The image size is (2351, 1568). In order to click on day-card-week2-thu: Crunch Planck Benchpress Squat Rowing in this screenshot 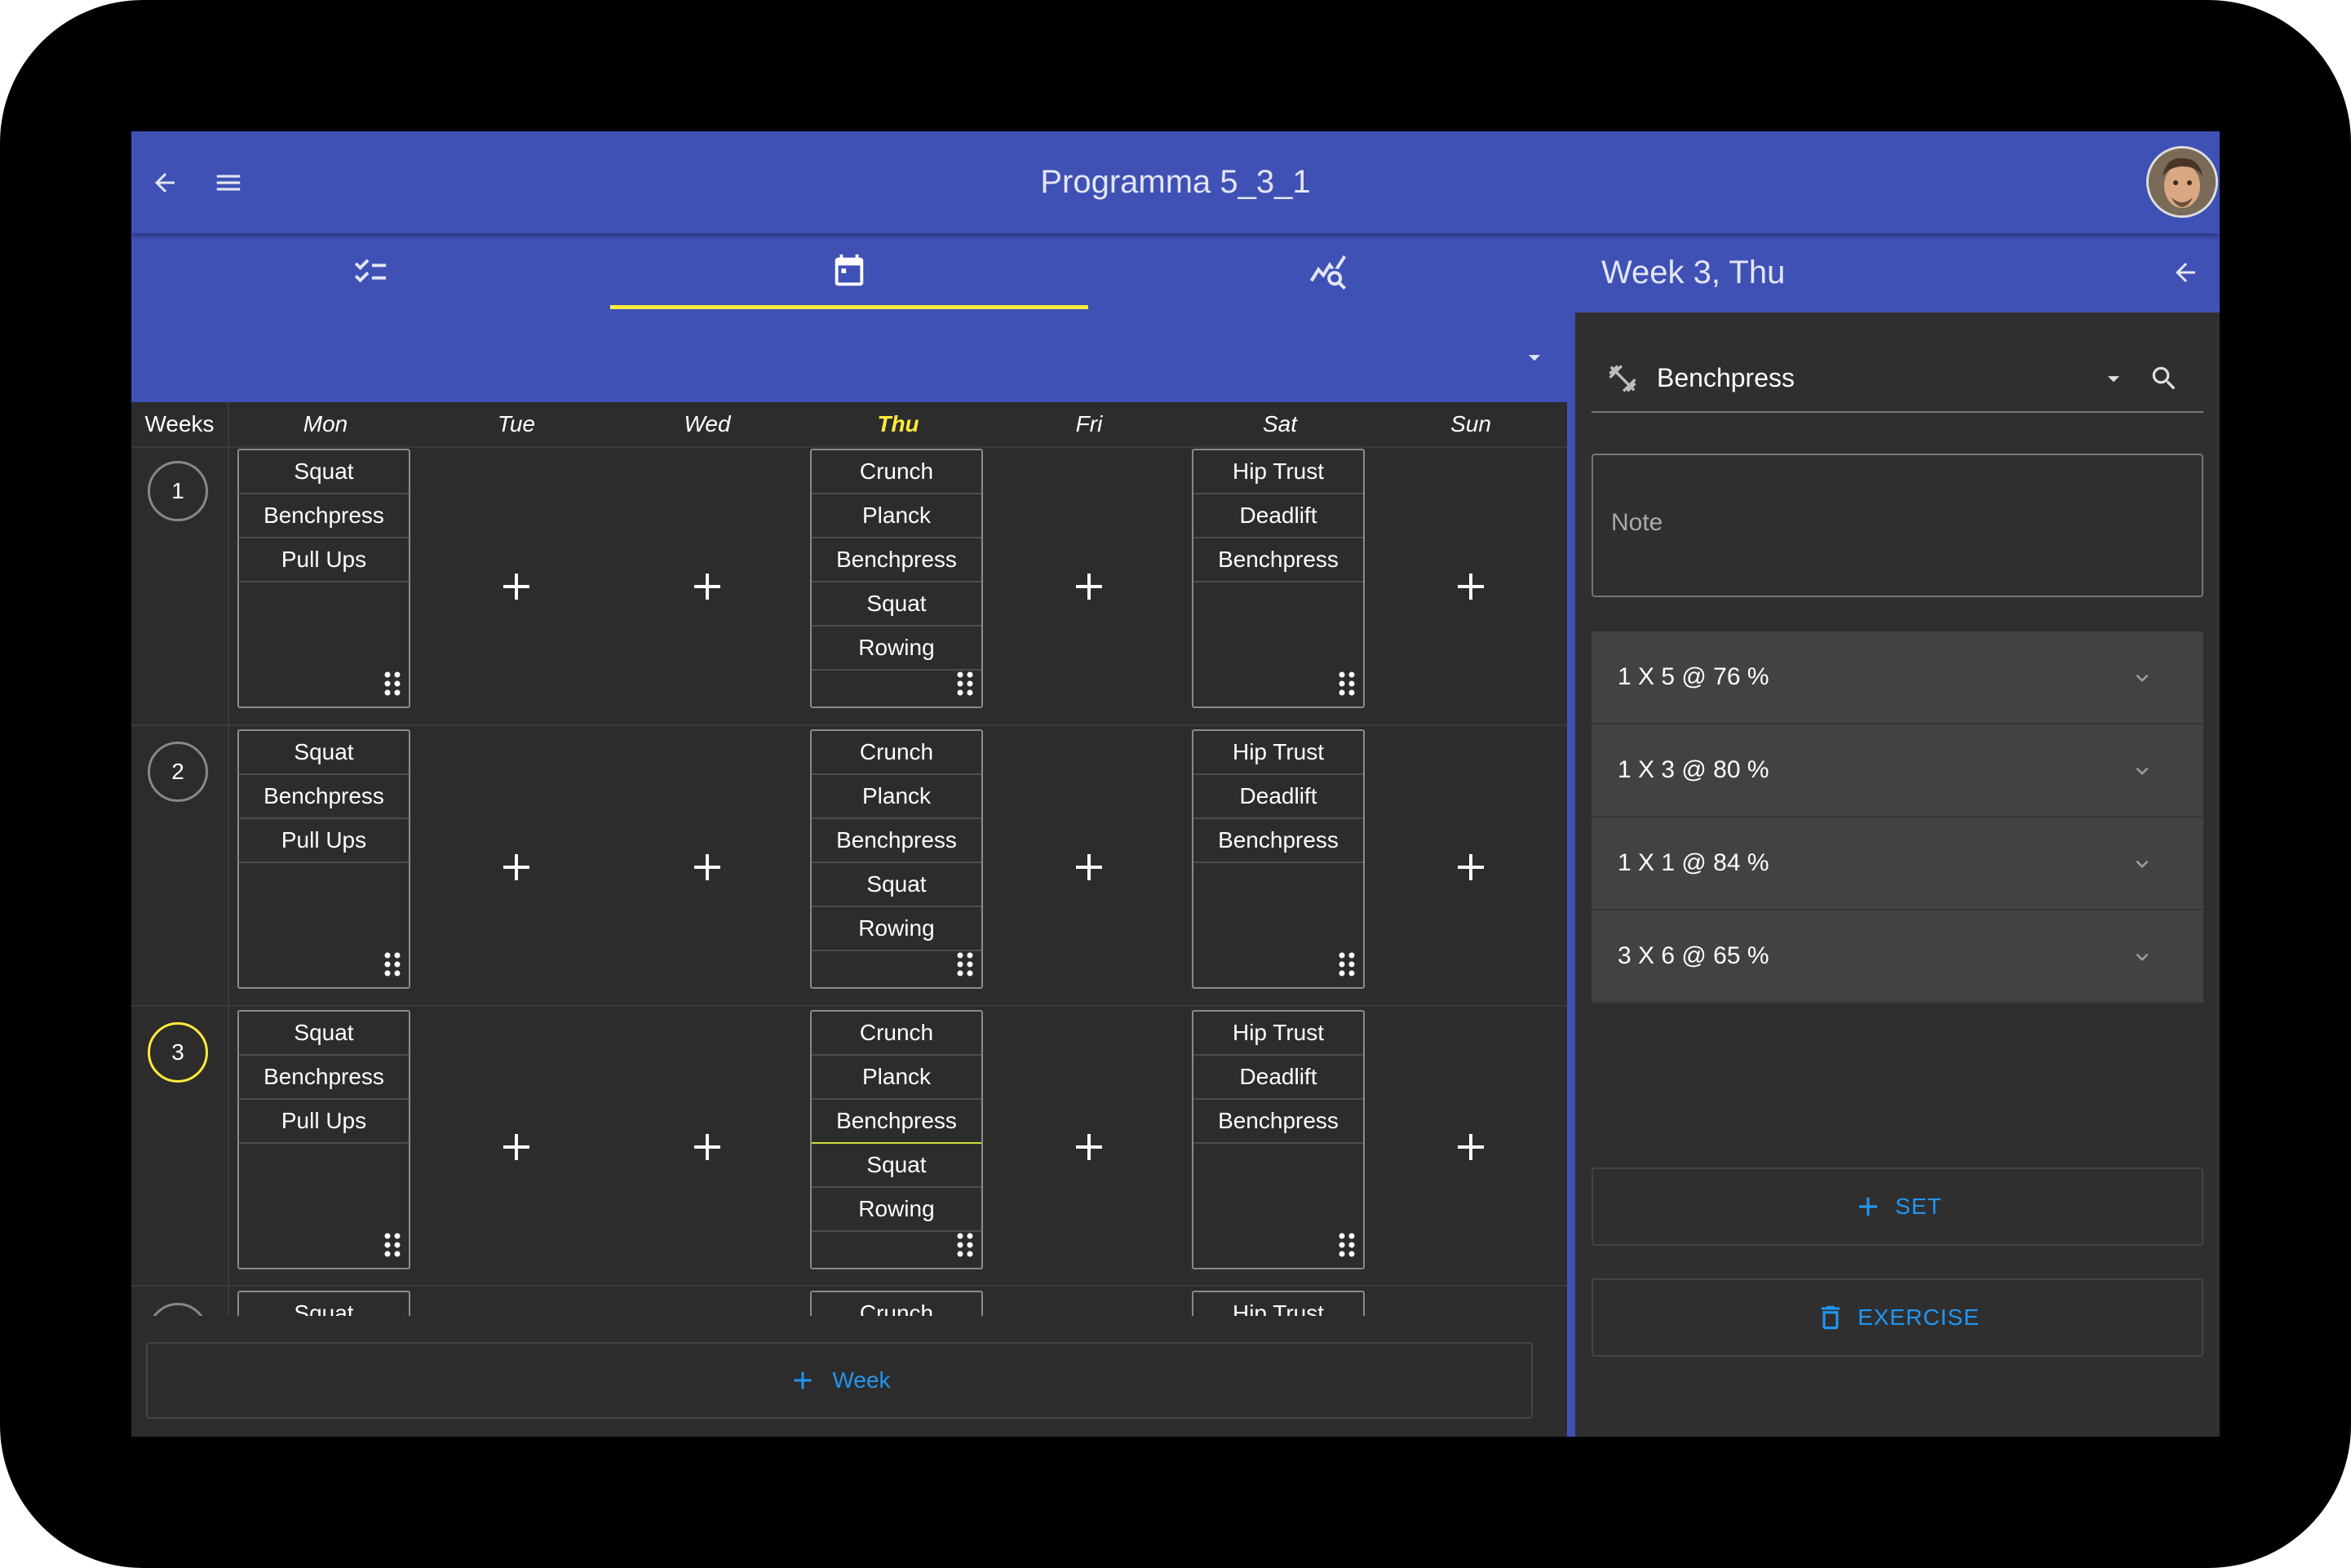, I will do `click(896, 859)`.